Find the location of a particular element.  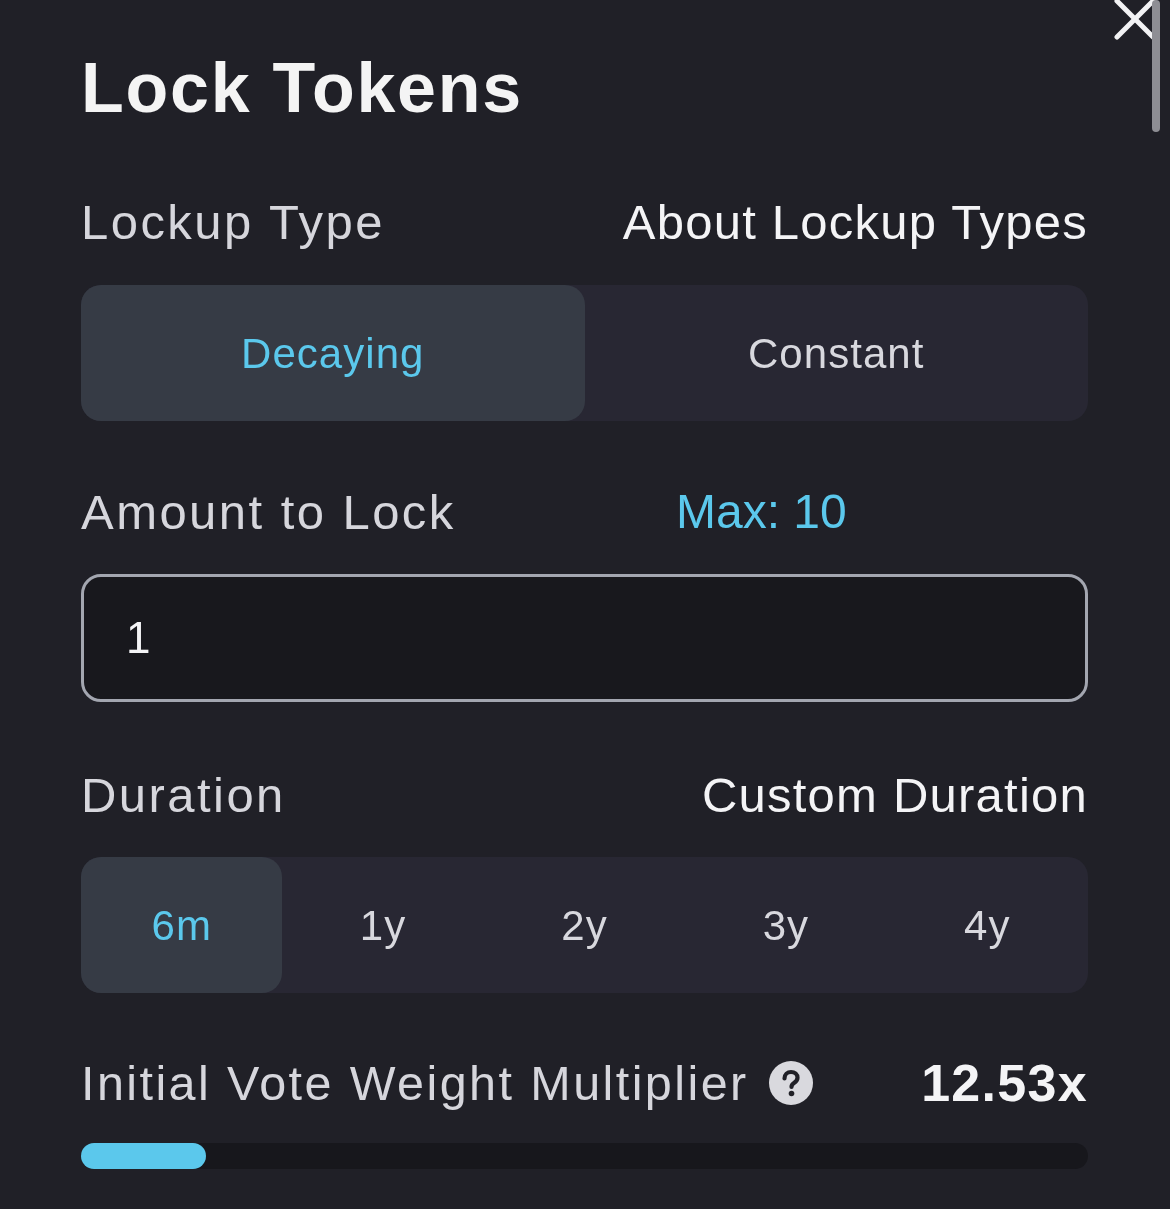

lockup-type-label: Lockup Type is located at coordinates (233, 222).